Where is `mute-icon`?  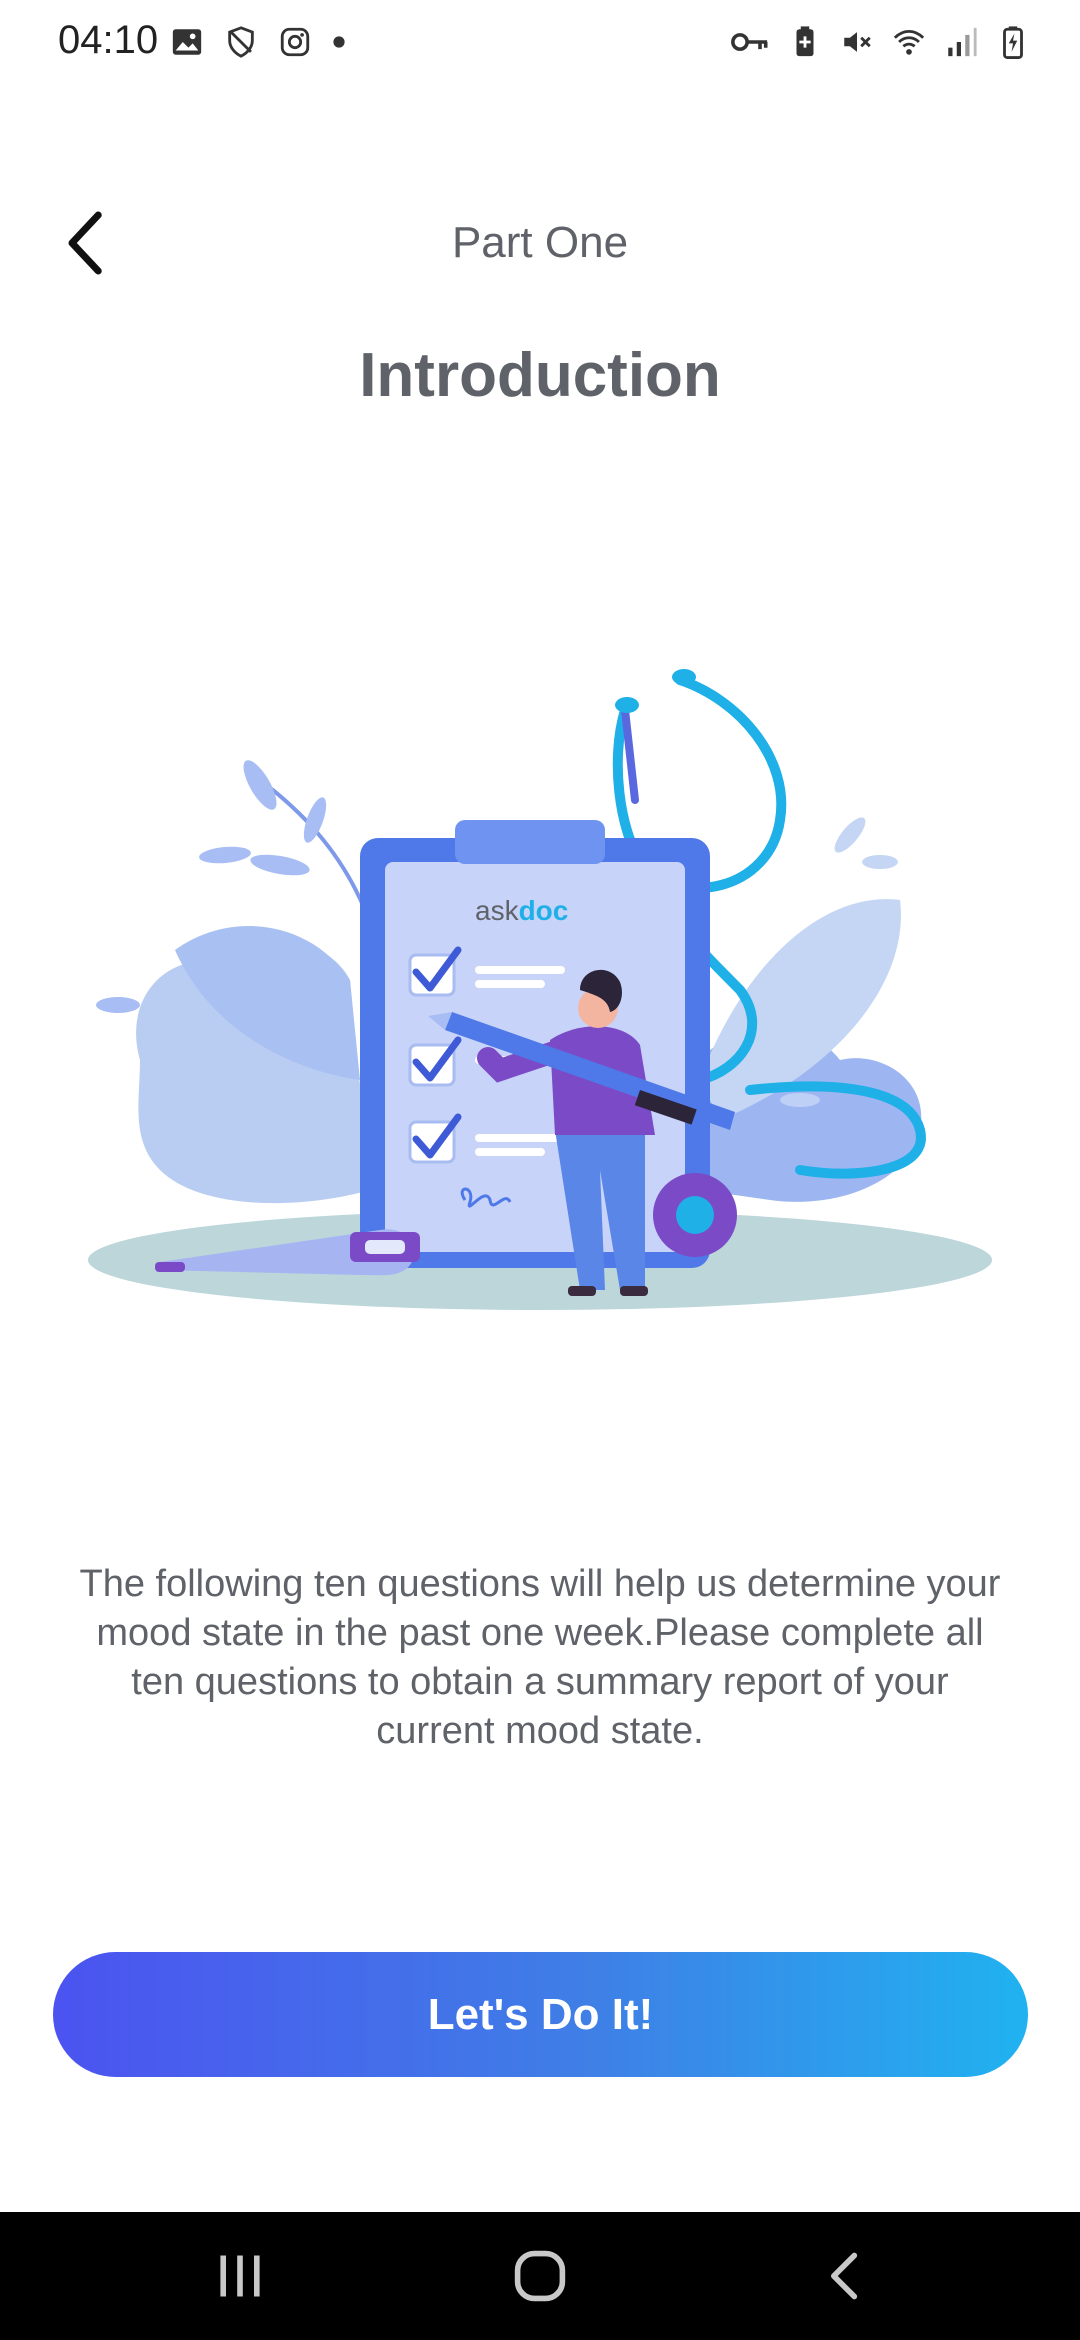 mute-icon is located at coordinates (857, 42).